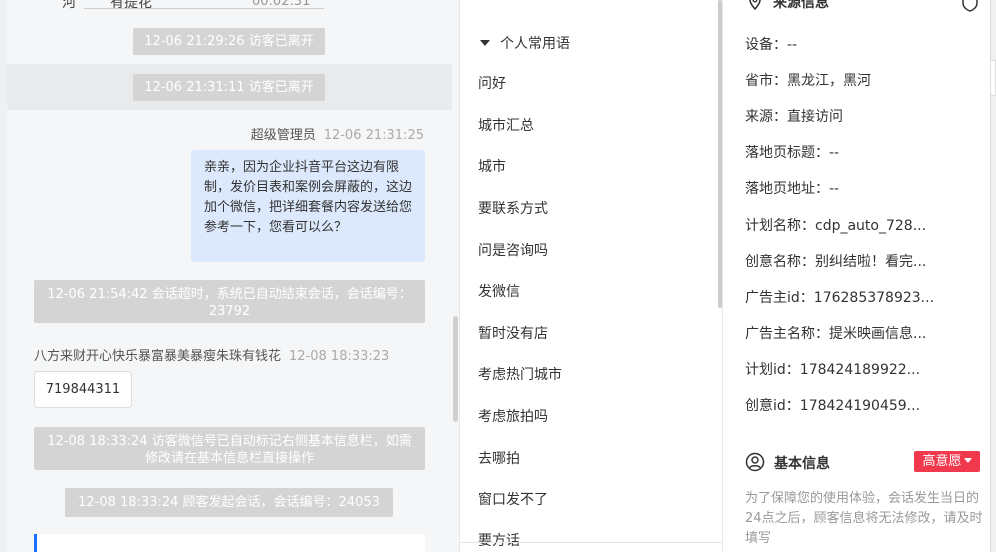  Describe the element at coordinates (864, 518) in the screenshot. I see `info-note: 为了保障您的使用体验，会话发生当日的24点之后，顾客信息将无法修改，请及时填写` at that location.